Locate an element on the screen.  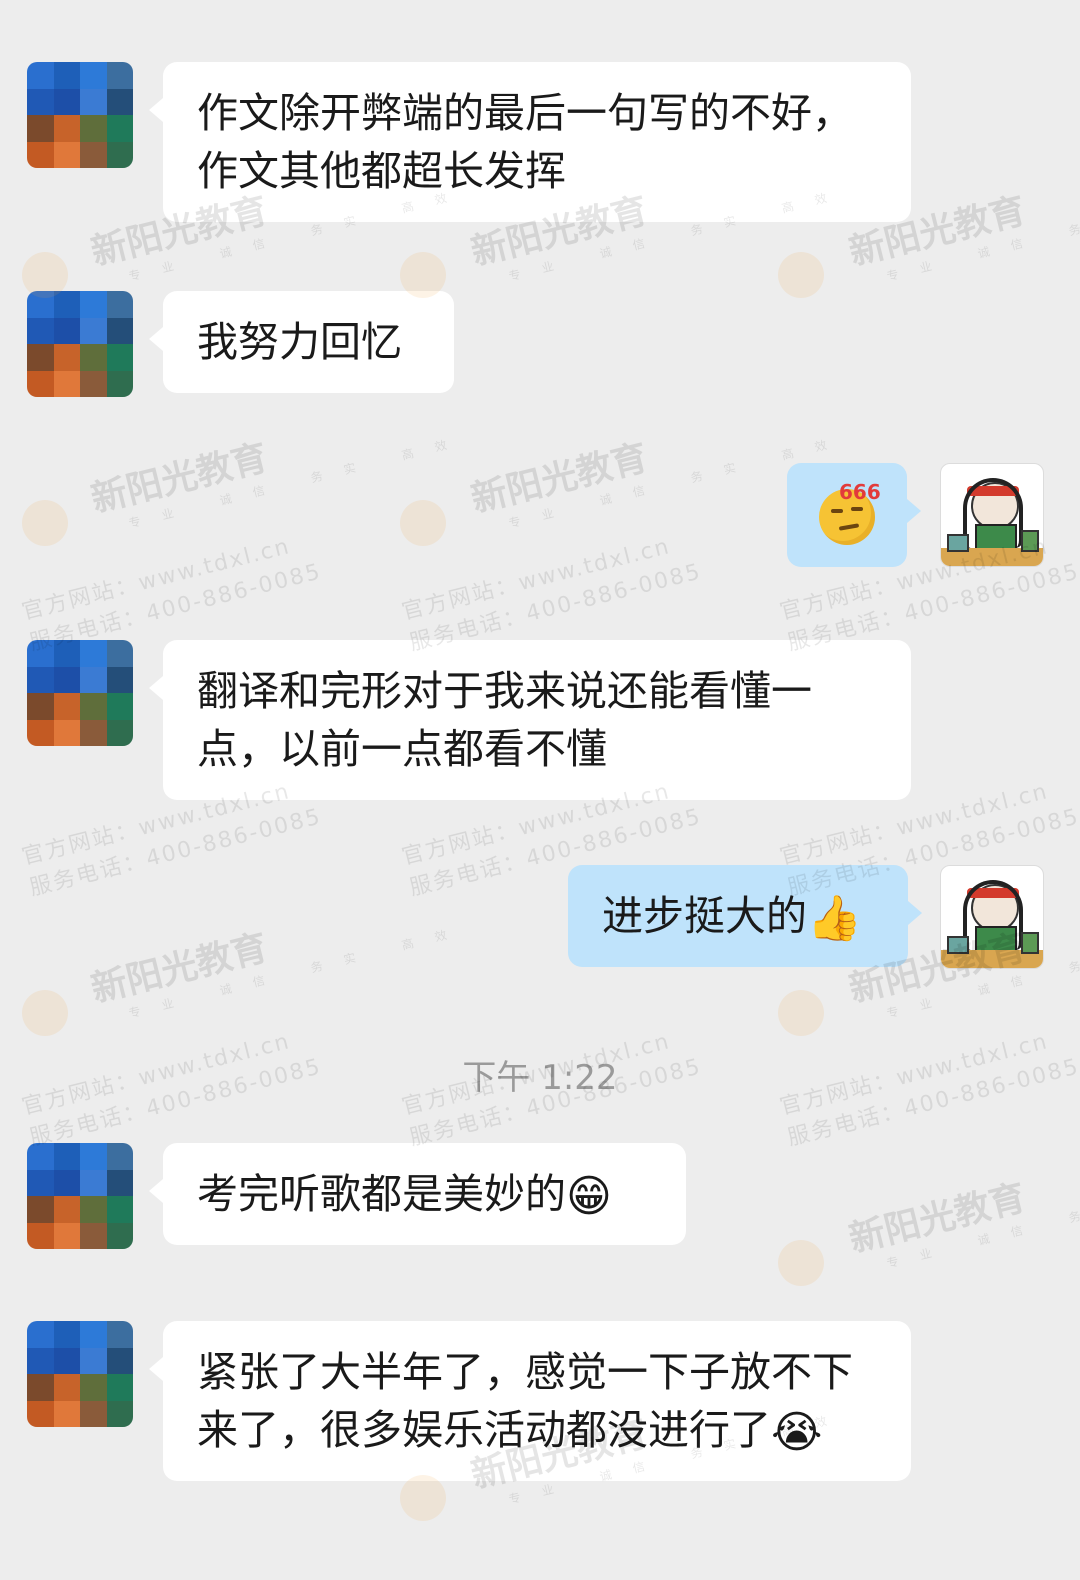
message-bubble: 考完听歌都是美妙的😁 is located at coordinates (417, 1194).